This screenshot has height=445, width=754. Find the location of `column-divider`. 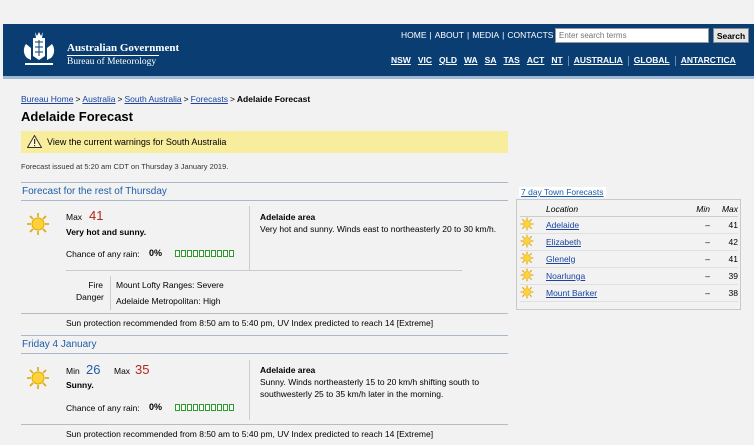

column-divider is located at coordinates (249, 238).